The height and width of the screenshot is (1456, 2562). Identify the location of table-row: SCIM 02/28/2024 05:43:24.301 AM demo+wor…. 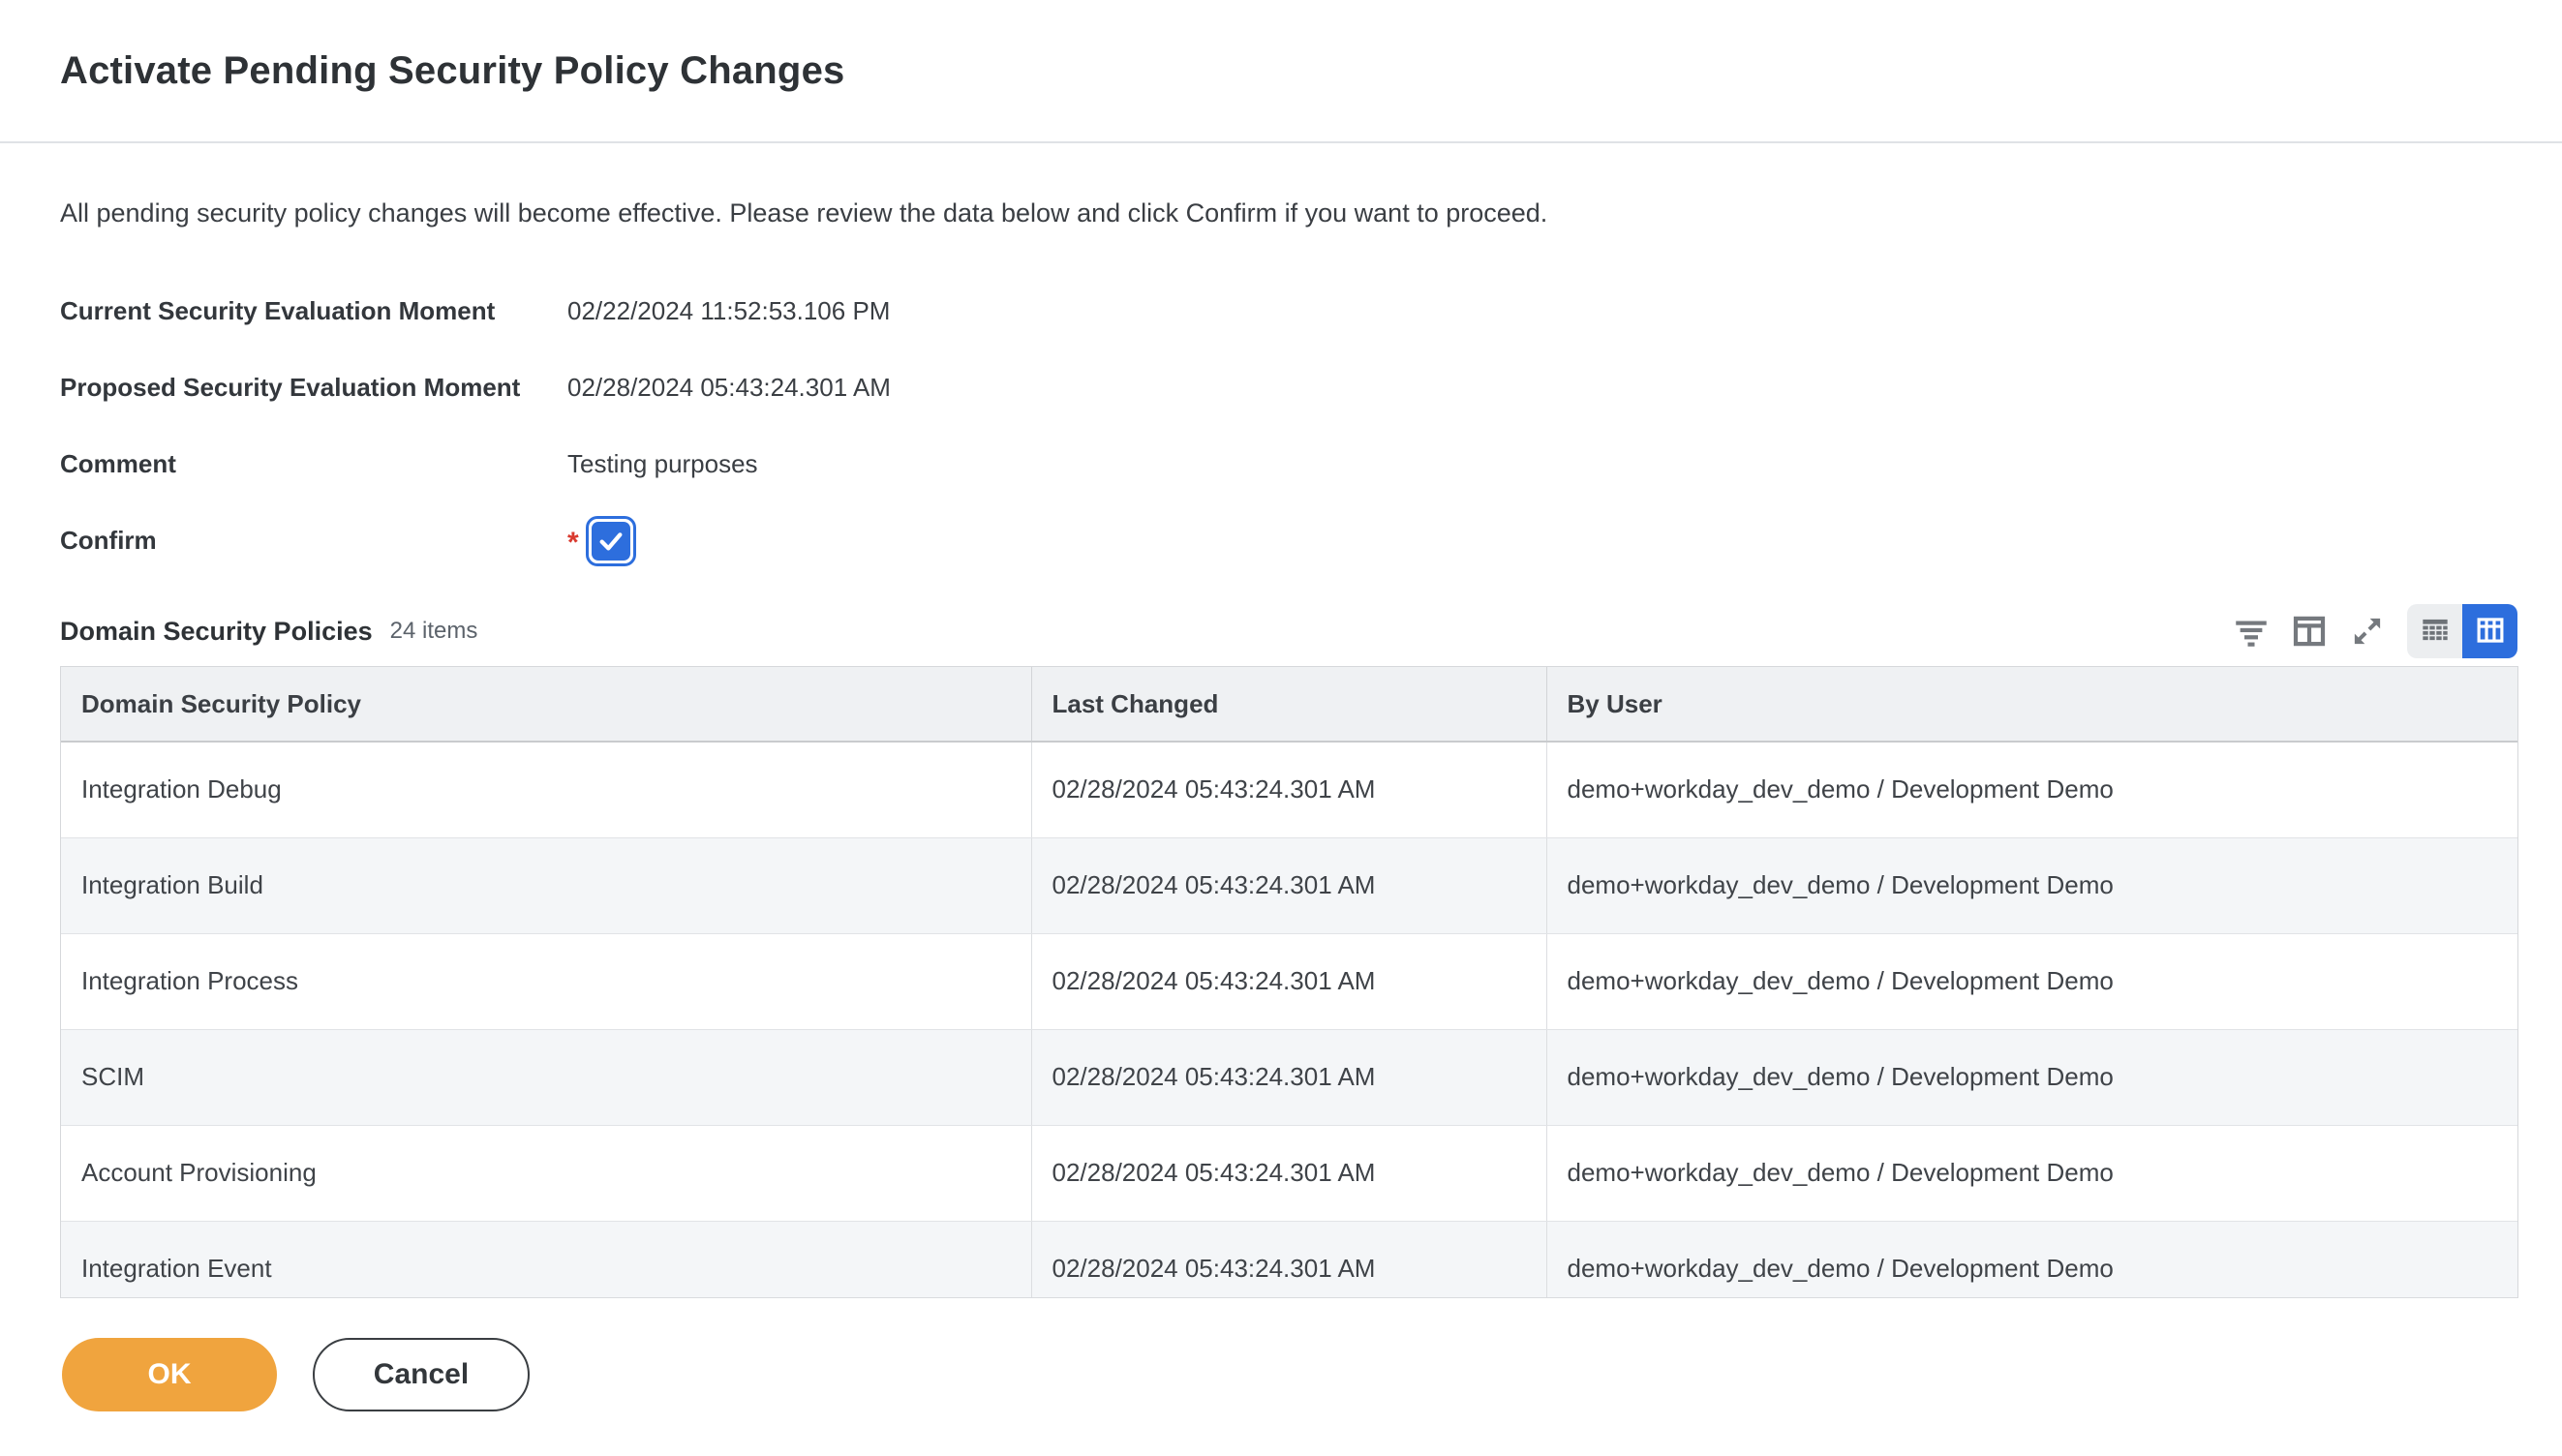
(1289, 1078).